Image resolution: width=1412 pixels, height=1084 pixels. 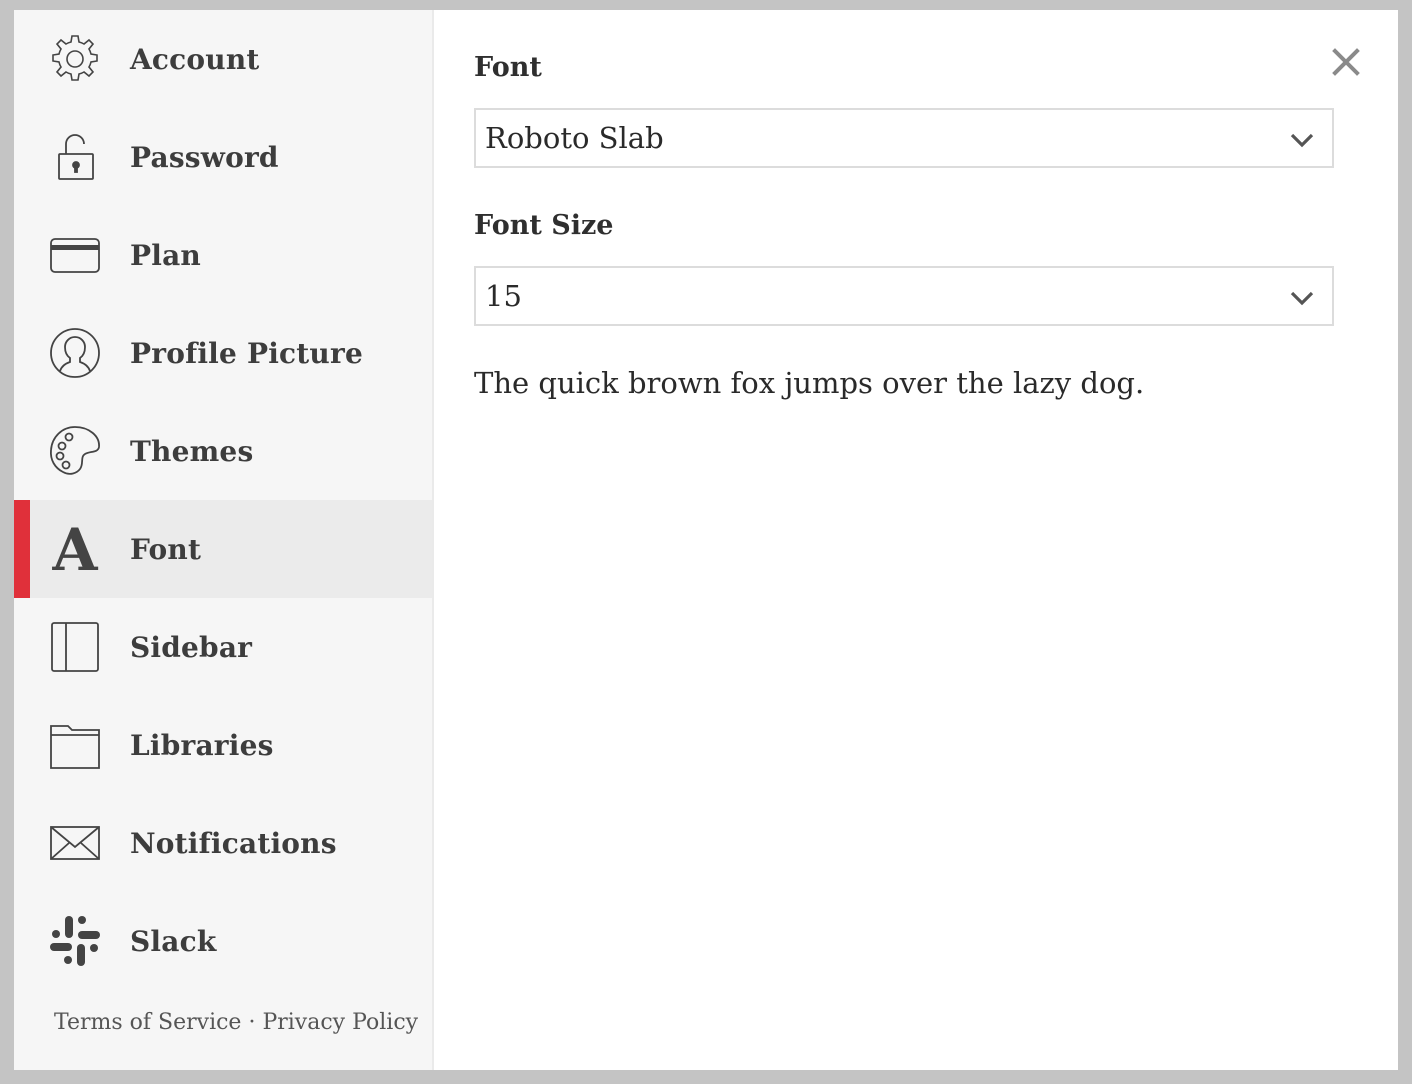 I want to click on envelope-icon, so click(x=75, y=843).